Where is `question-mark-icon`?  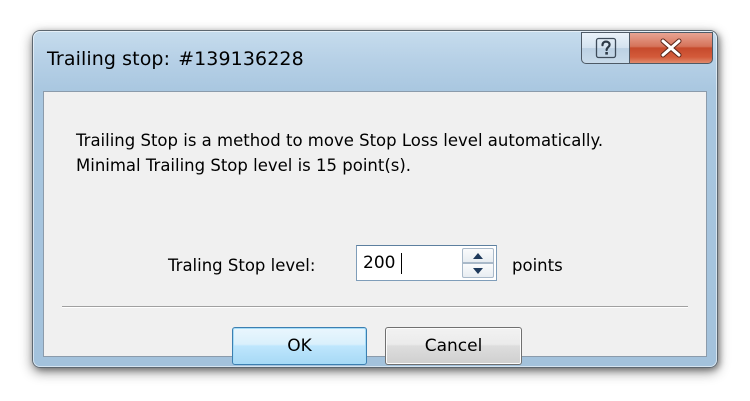
question-mark-icon is located at coordinates (605, 48).